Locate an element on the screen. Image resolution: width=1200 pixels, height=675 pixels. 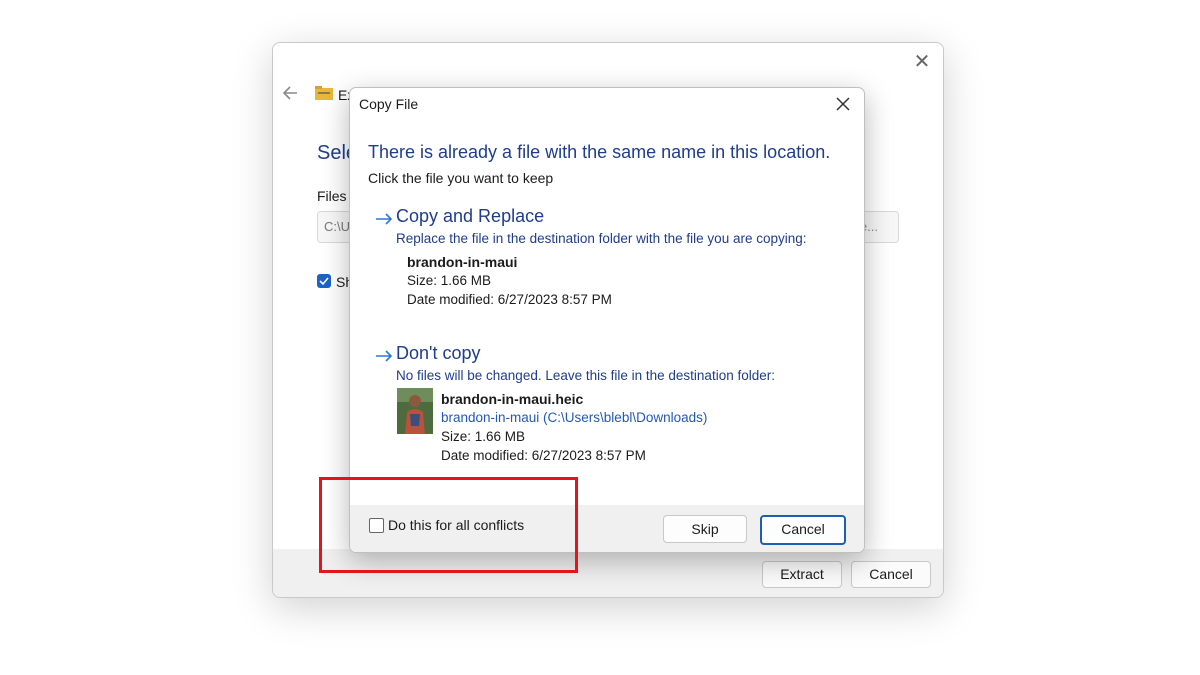
option-title: Don't copy is located at coordinates (438, 353).